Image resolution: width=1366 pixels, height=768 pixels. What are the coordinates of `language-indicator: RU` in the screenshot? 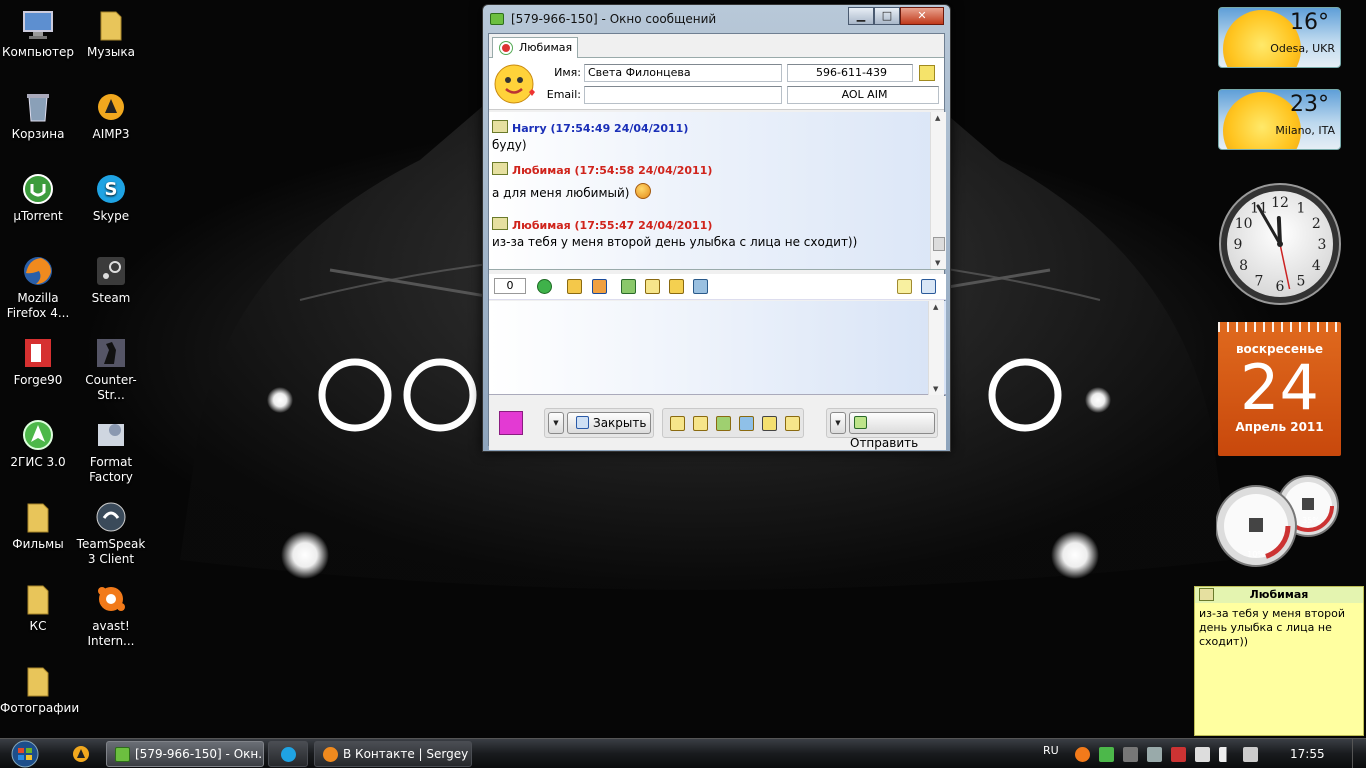 It's located at (1051, 750).